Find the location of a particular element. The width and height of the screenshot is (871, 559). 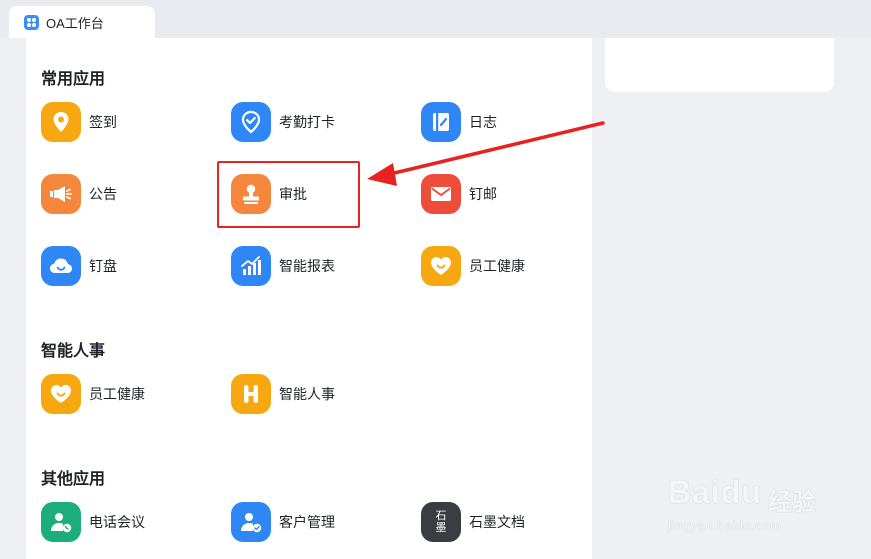

watermark-logo: Baidu is located at coordinates (715, 492).